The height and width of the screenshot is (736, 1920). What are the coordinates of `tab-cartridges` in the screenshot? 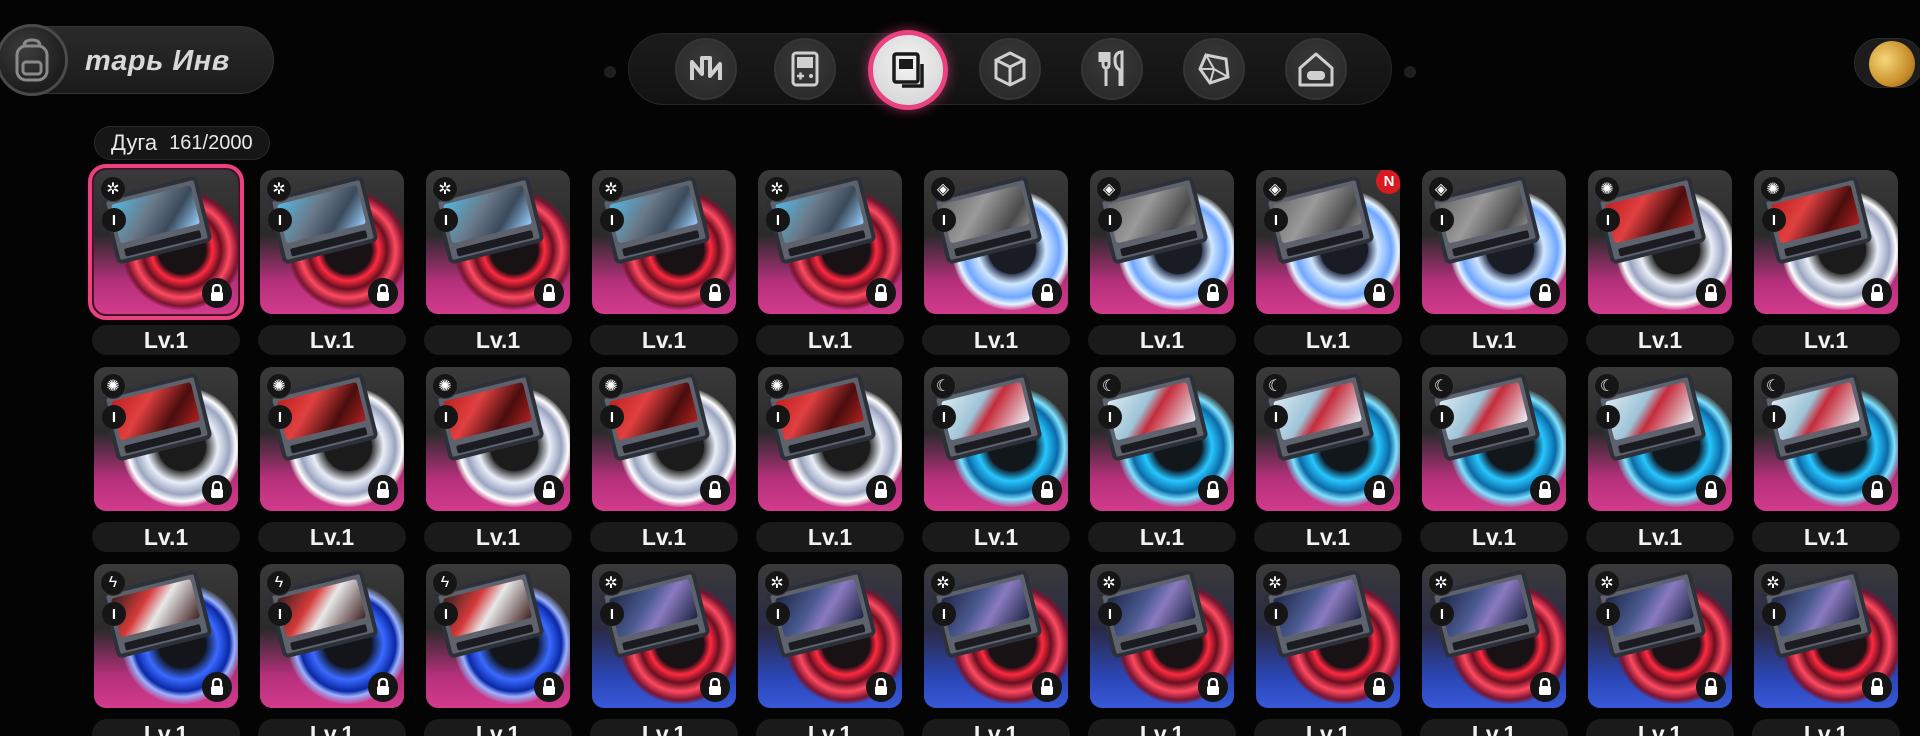 It's located at (908, 70).